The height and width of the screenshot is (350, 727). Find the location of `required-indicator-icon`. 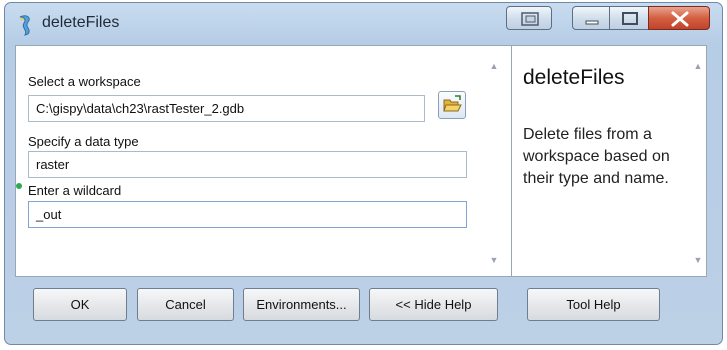

required-indicator-icon is located at coordinates (19, 186).